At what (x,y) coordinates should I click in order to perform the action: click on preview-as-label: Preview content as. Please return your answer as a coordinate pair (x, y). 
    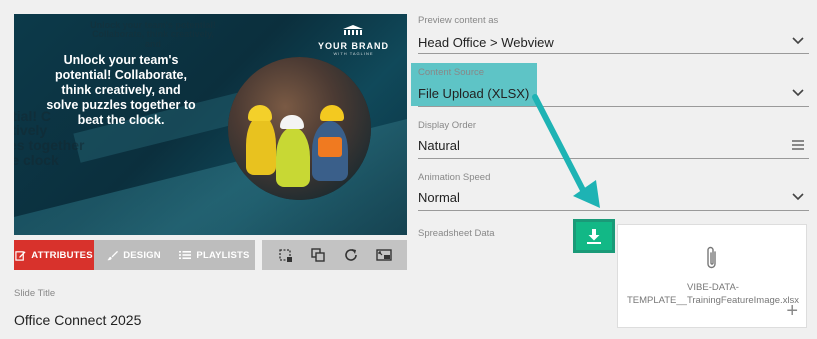
    Looking at the image, I should click on (458, 20).